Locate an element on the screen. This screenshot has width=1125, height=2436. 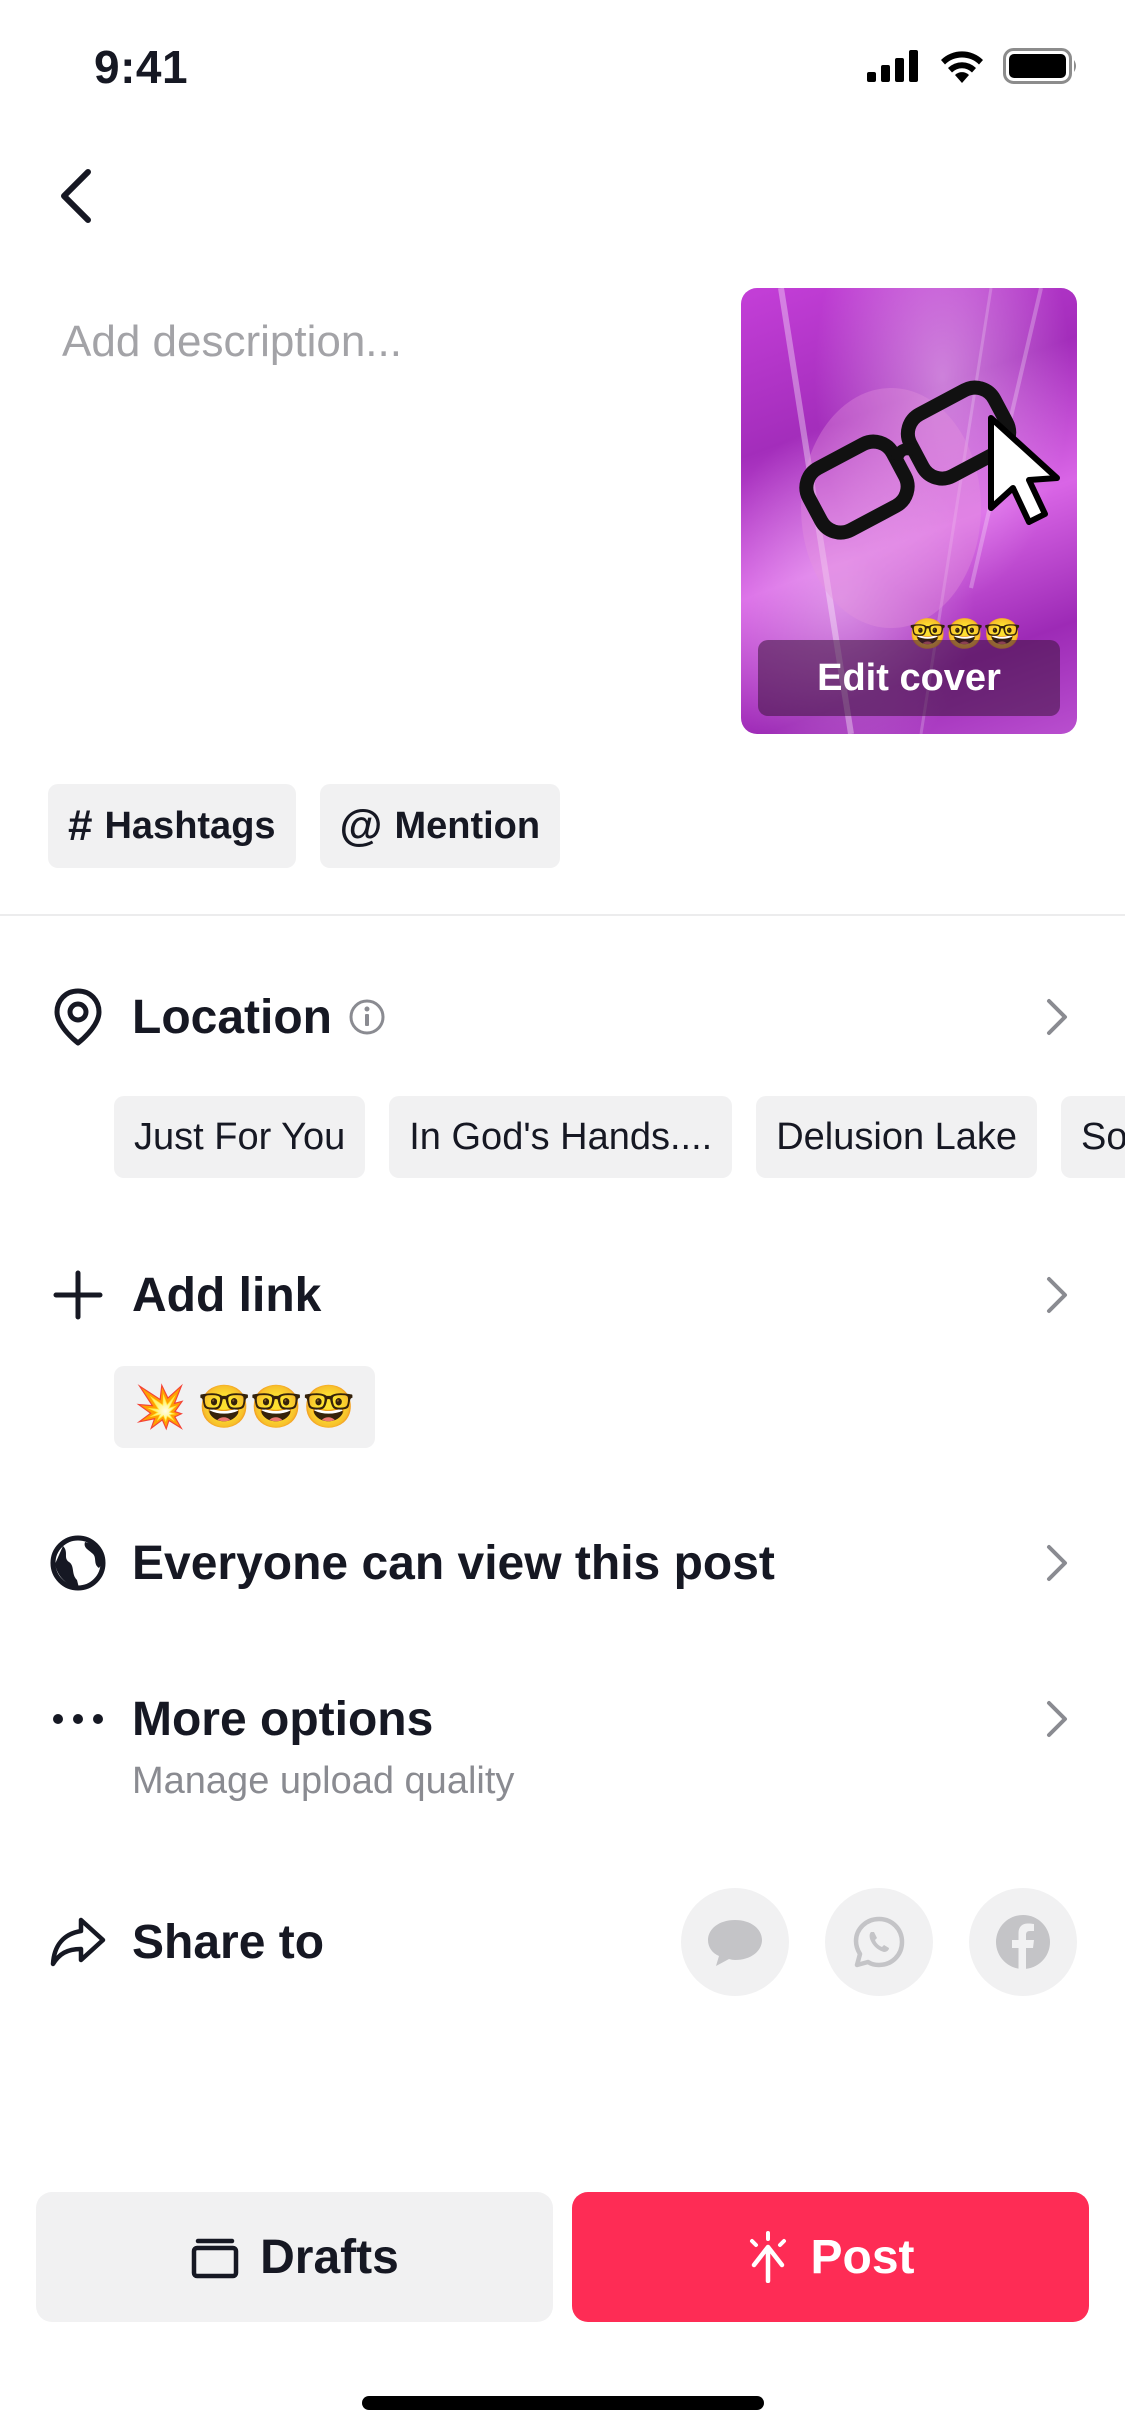
location-suggestion: Delusion Lake is located at coordinates (897, 1137).